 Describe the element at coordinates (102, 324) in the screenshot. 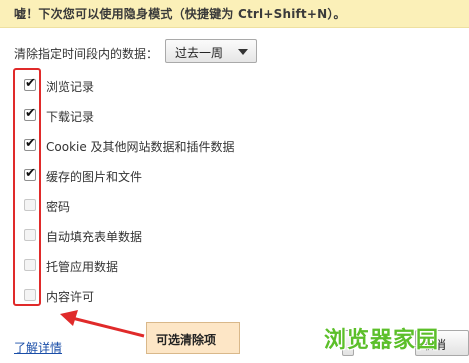

I see `annotation-arrow-icon` at that location.